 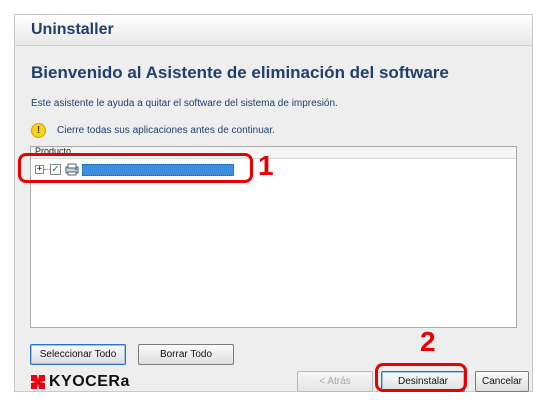 What do you see at coordinates (72, 29) in the screenshot?
I see `window-title: Uninstaller` at bounding box center [72, 29].